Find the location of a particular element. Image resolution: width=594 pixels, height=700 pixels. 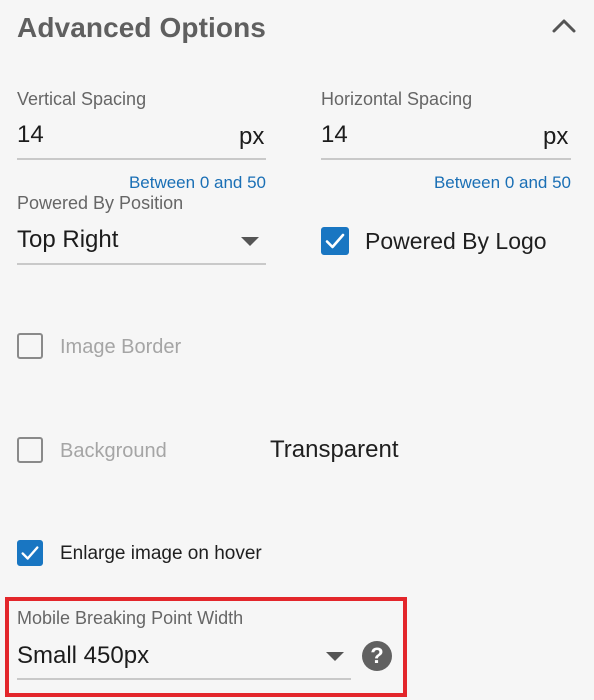

powered-by-logo-checkbox is located at coordinates (335, 241).